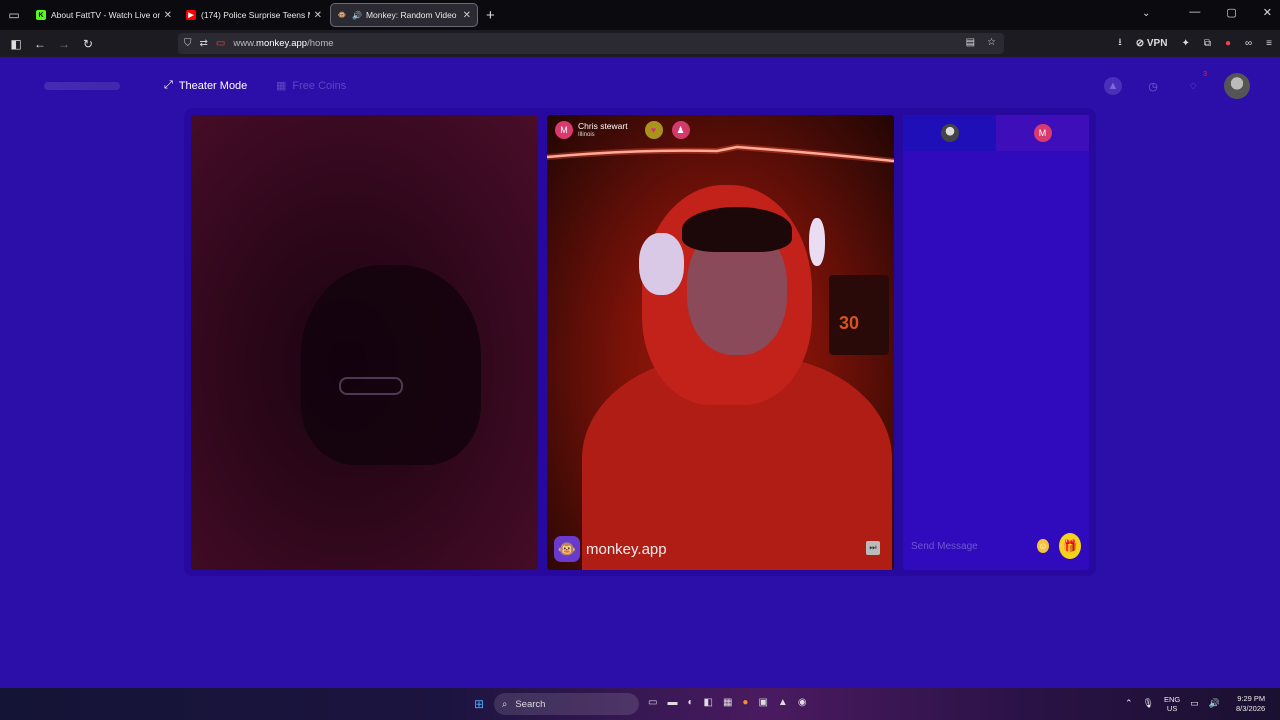 This screenshot has height=720, width=1280. Describe the element at coordinates (1228, 43) in the screenshot. I see `profile-avatar-icon: ●` at that location.